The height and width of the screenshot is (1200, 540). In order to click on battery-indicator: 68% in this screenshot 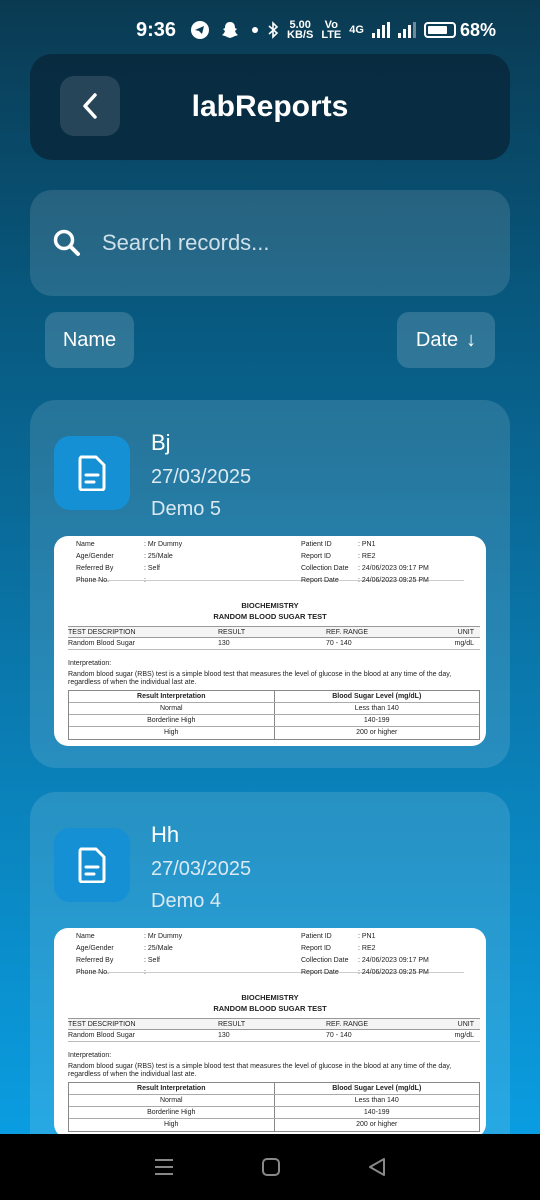, I will do `click(459, 30)`.